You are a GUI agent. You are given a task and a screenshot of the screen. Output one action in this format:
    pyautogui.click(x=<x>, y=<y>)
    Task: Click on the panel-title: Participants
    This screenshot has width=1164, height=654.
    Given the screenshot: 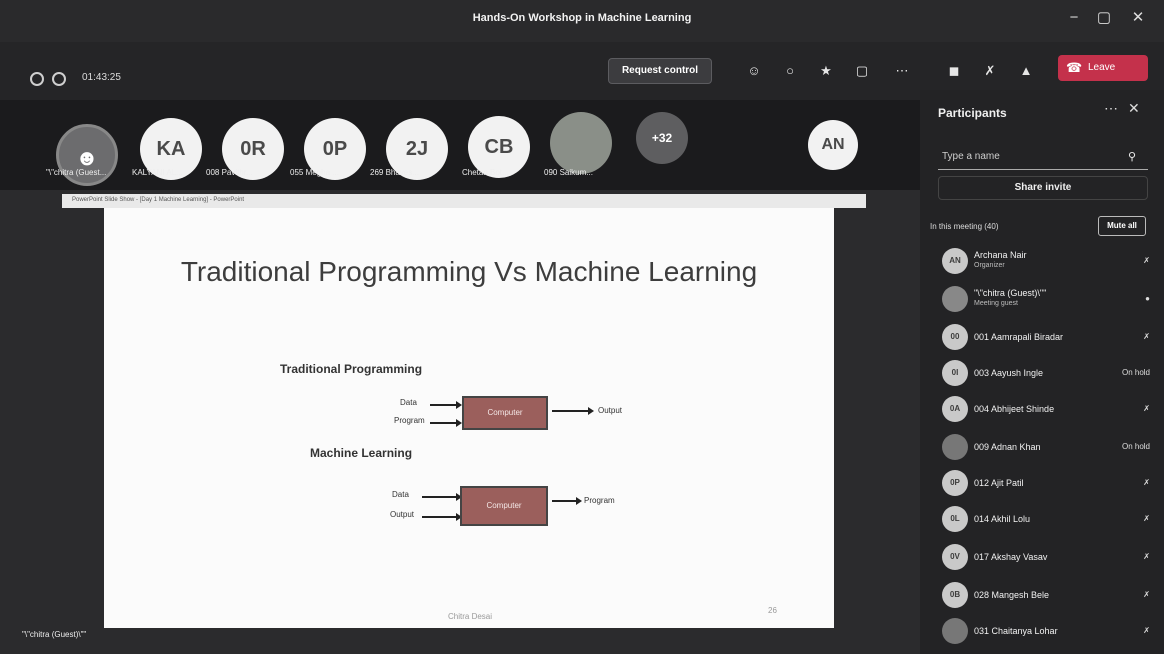 What is the action you would take?
    pyautogui.click(x=972, y=113)
    